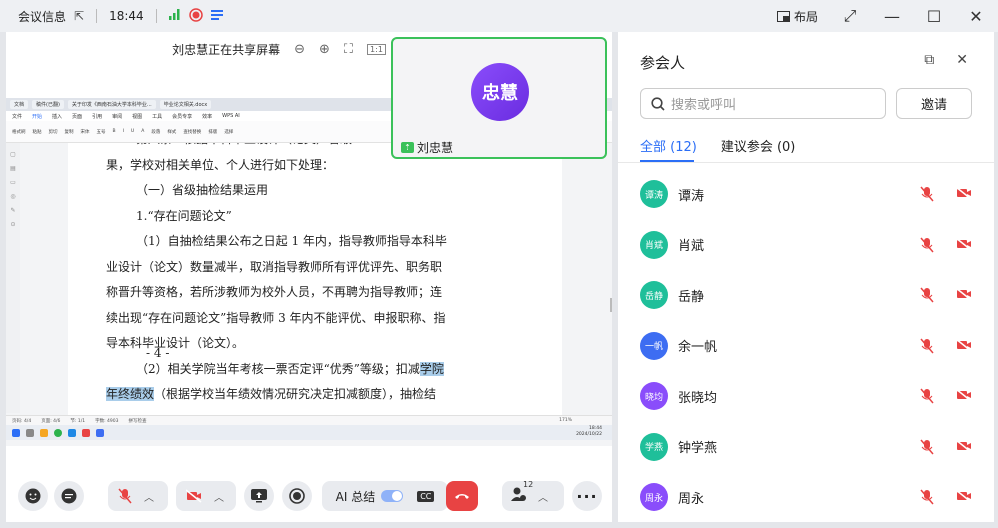 The height and width of the screenshot is (528, 998). I want to click on nav-icon: ✎, so click(12, 210).